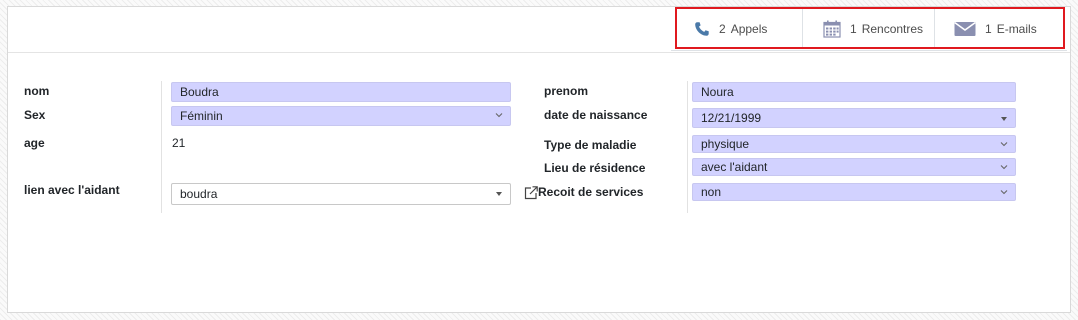 The image size is (1078, 320). I want to click on prenom-input: Noura, so click(854, 92).